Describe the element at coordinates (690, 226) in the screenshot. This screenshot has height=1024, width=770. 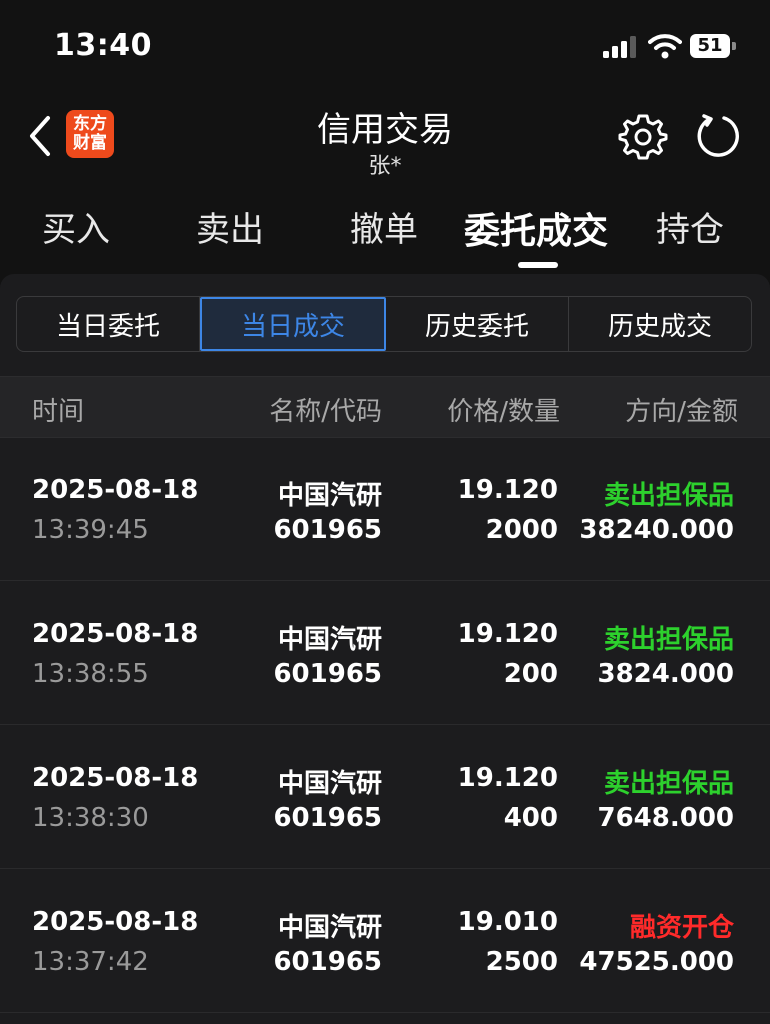
I see `tab-positions: 持仓` at that location.